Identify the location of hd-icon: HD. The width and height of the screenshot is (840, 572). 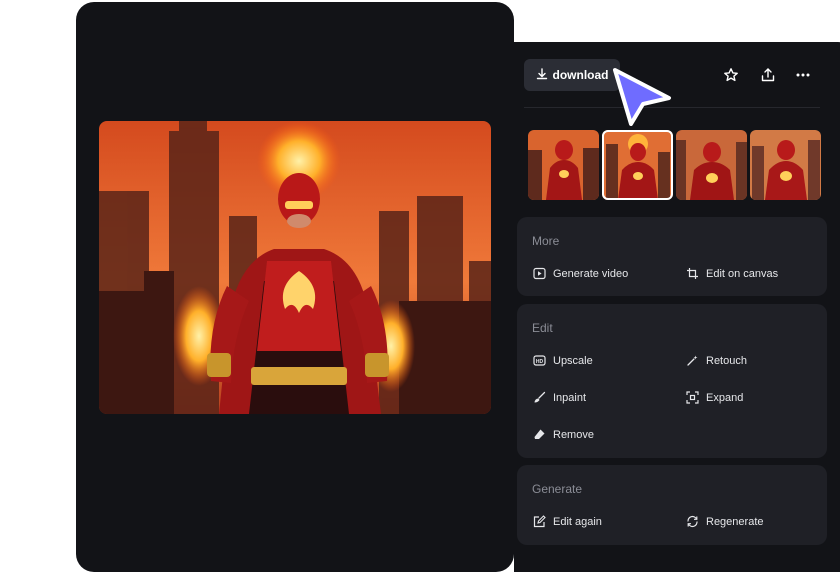
(539, 360).